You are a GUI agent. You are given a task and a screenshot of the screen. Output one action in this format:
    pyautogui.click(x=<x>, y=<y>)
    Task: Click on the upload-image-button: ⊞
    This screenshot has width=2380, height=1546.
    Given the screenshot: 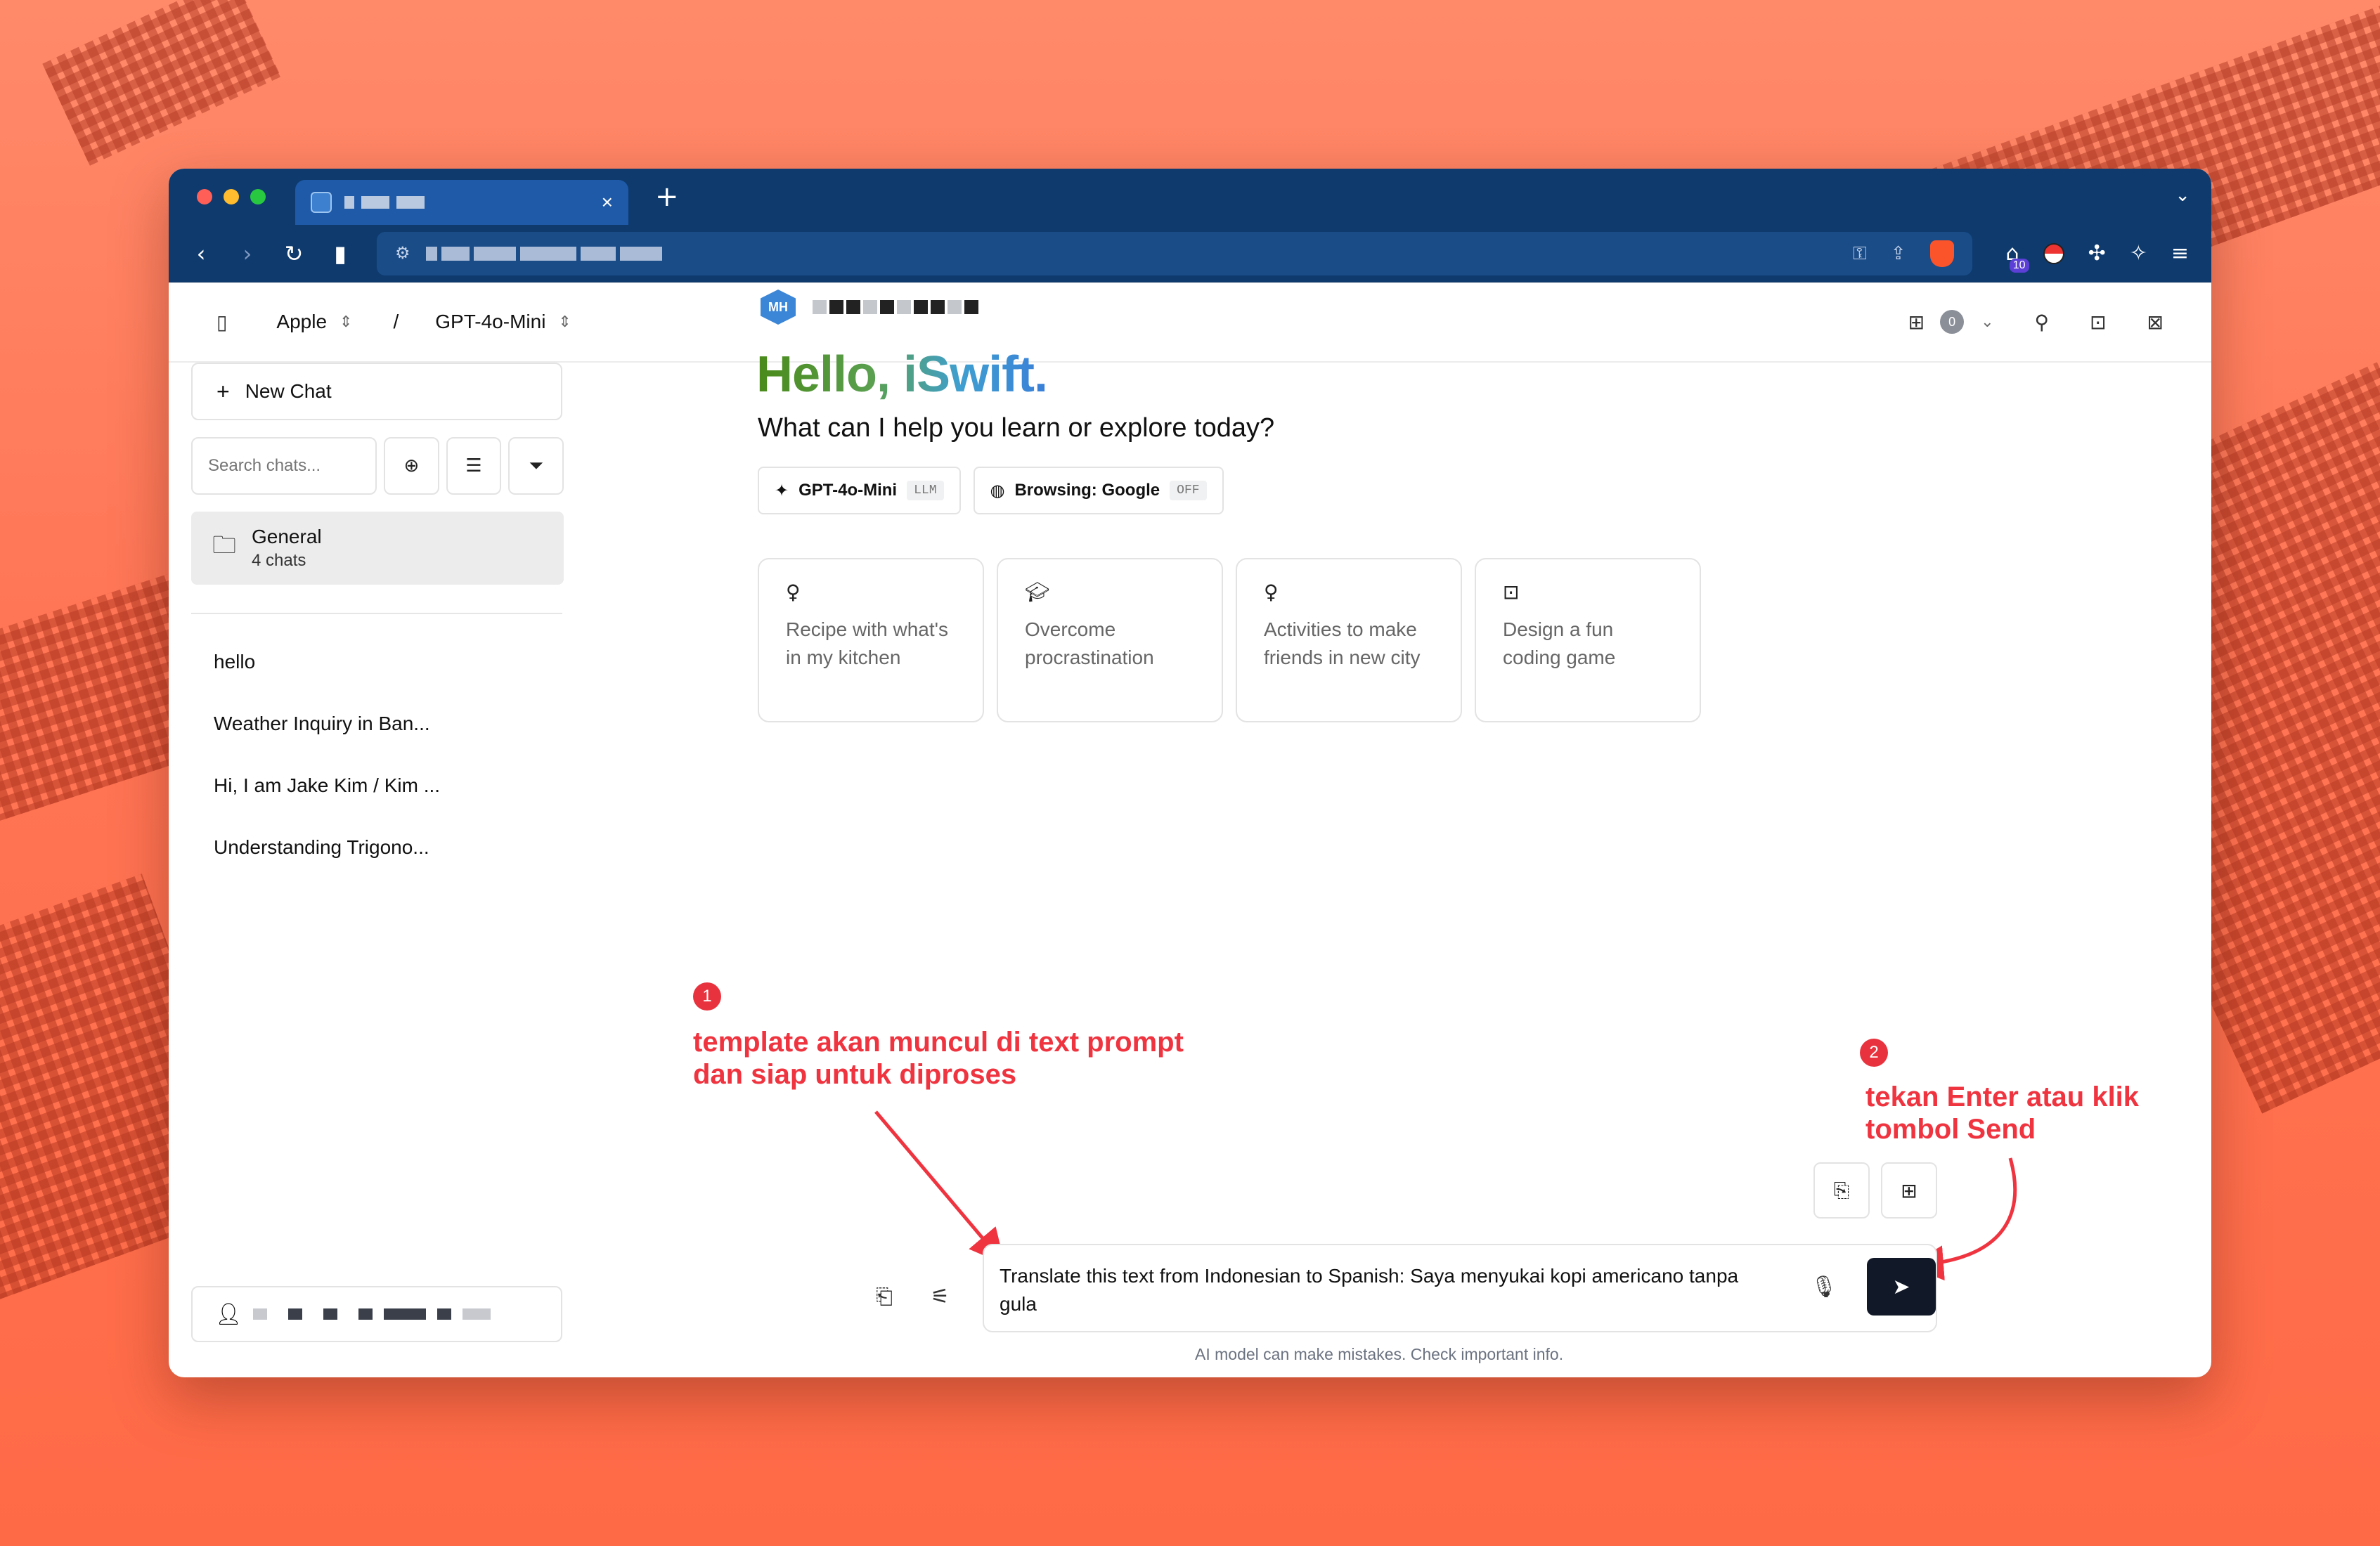 What is the action you would take?
    pyautogui.click(x=1909, y=1190)
    